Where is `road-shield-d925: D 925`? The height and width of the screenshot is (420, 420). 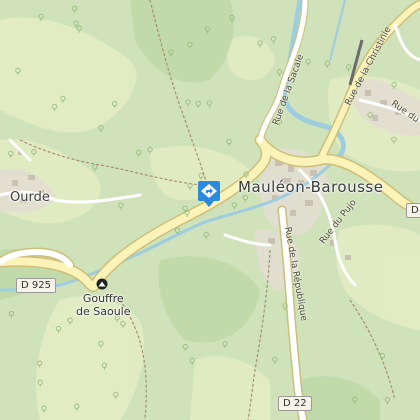 road-shield-d925: D 925 is located at coordinates (36, 285).